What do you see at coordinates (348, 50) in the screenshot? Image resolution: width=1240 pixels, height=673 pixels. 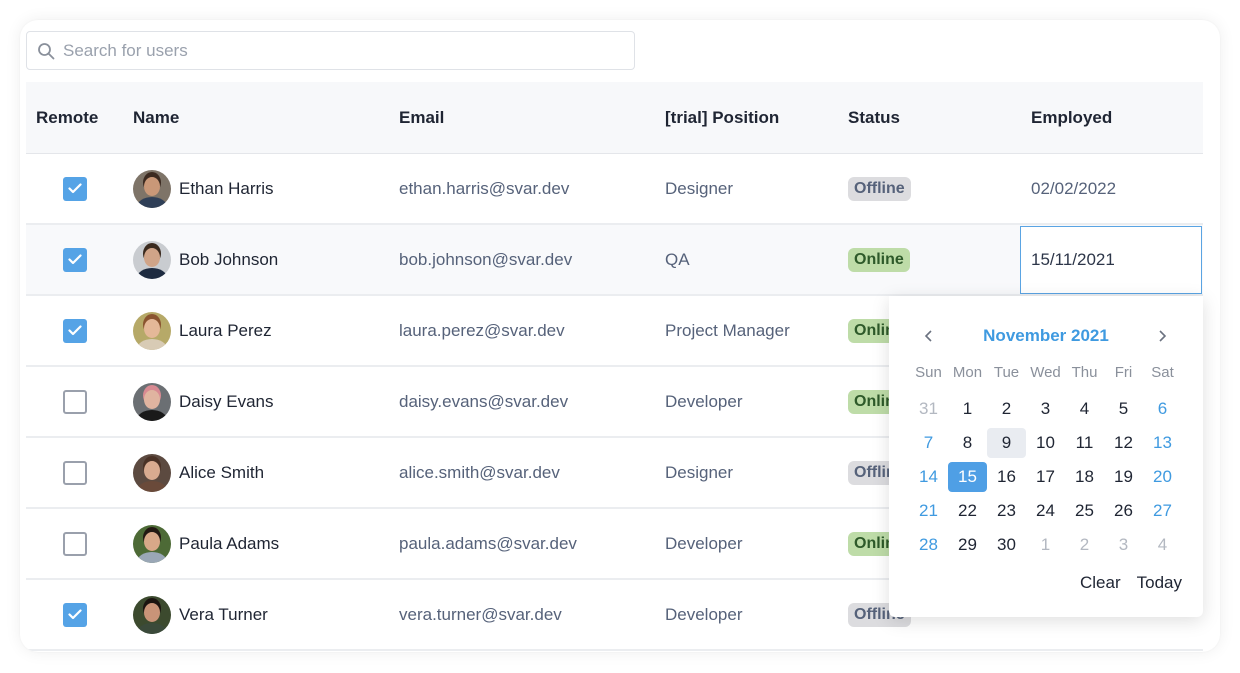 I see `search-input` at bounding box center [348, 50].